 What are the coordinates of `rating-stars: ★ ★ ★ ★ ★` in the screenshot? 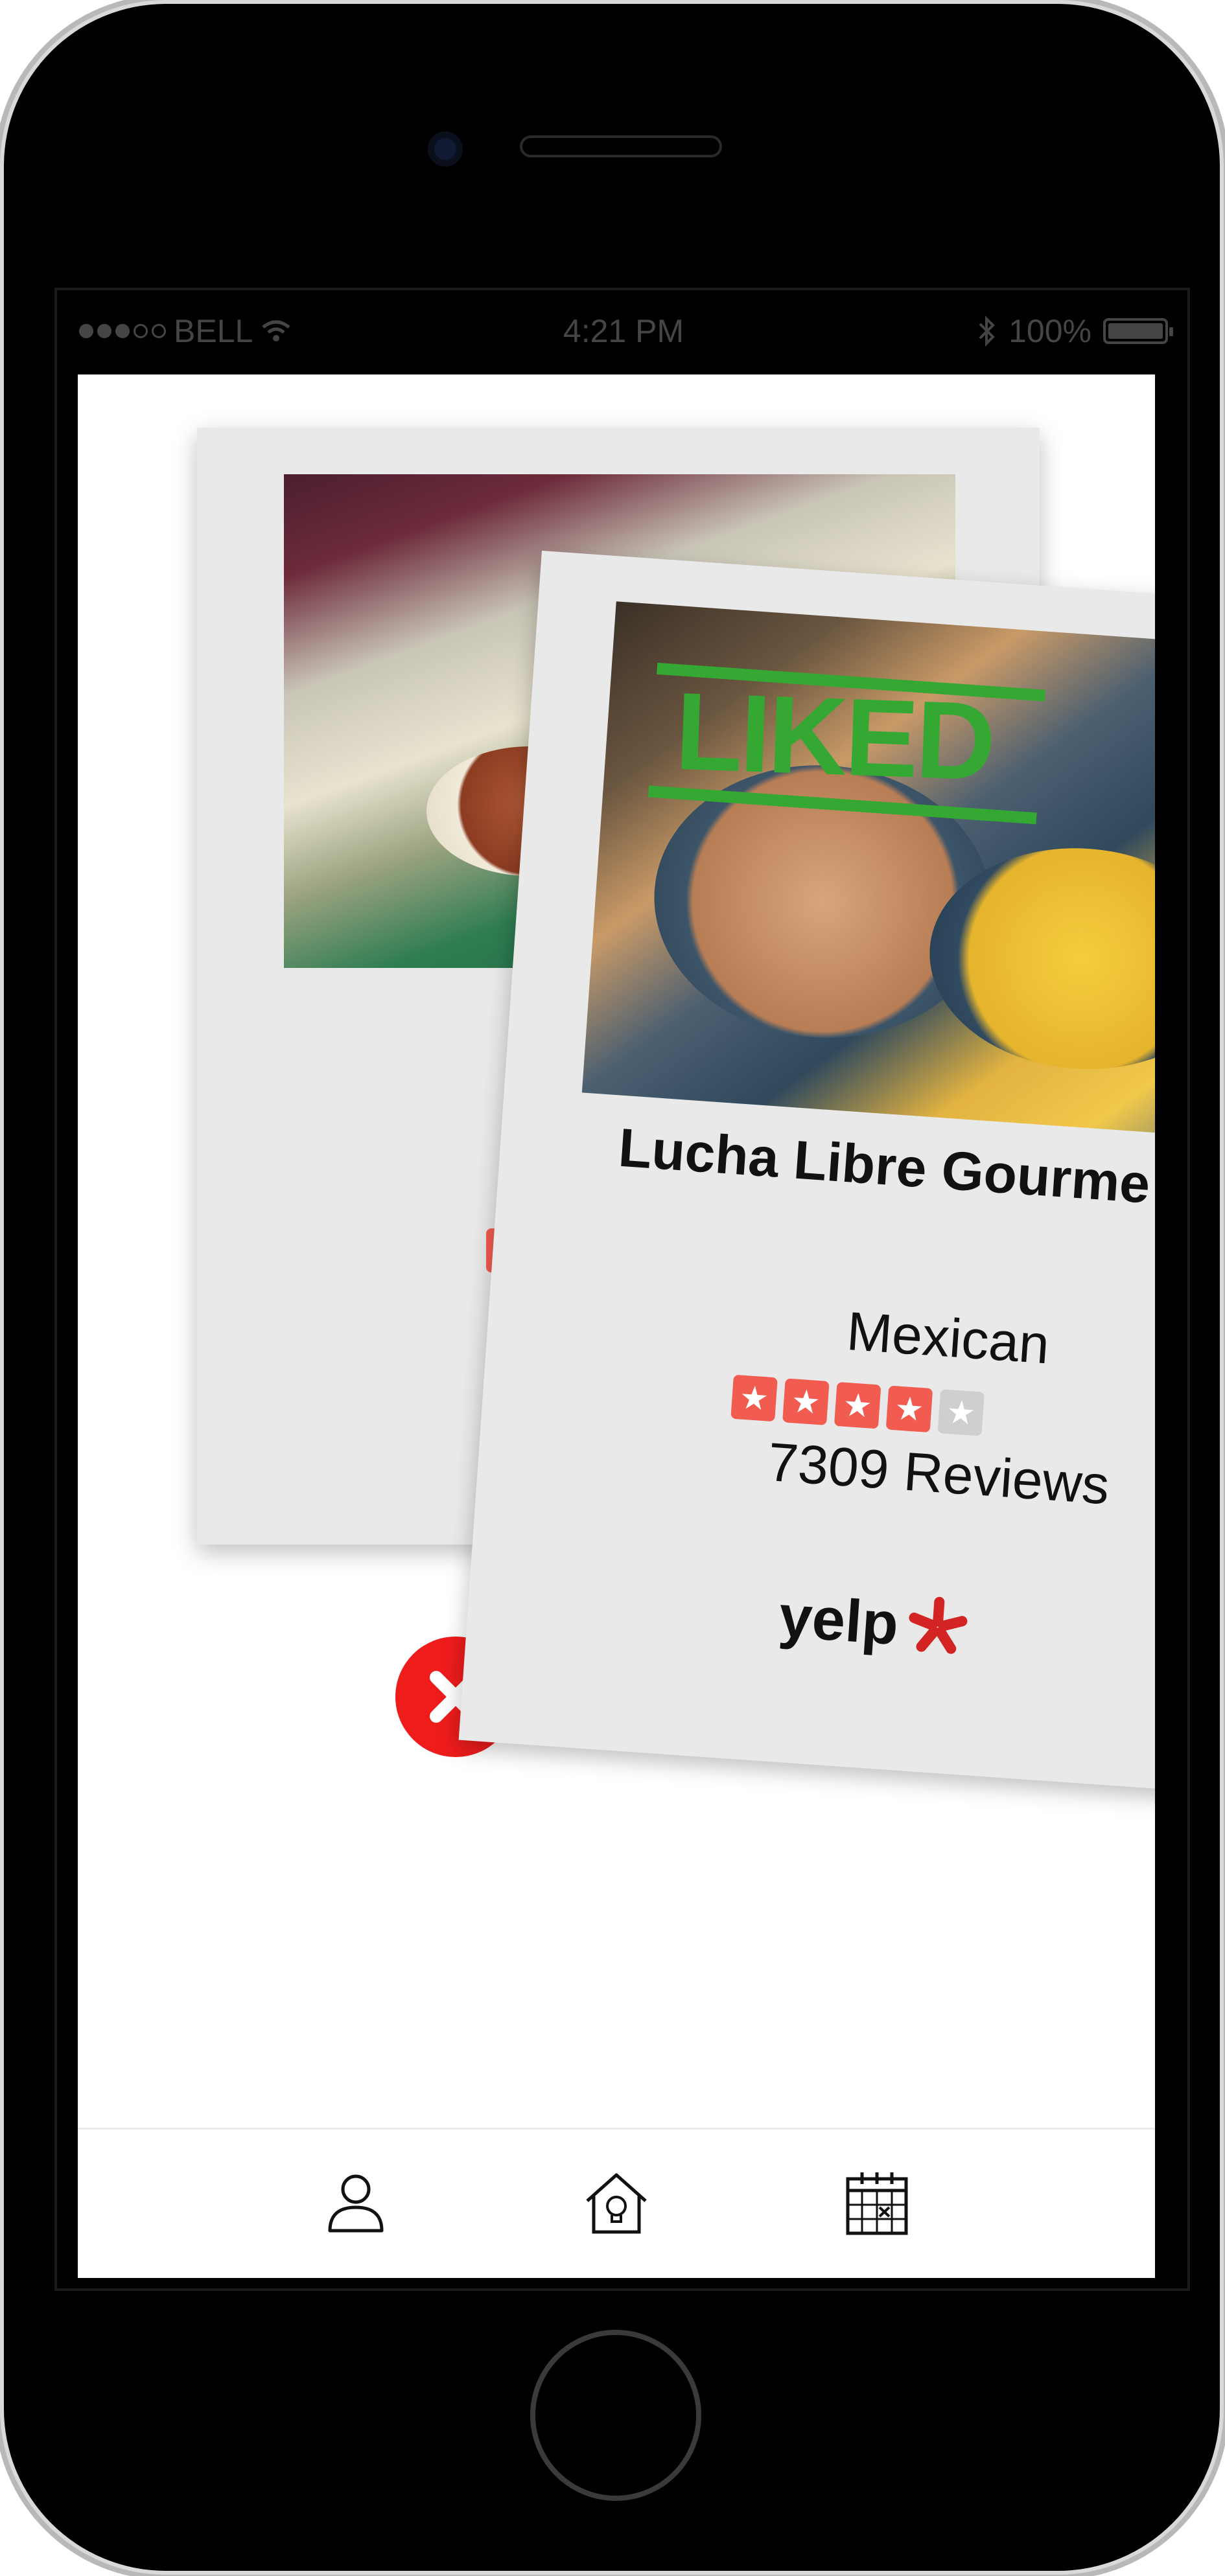 It's located at (857, 1405).